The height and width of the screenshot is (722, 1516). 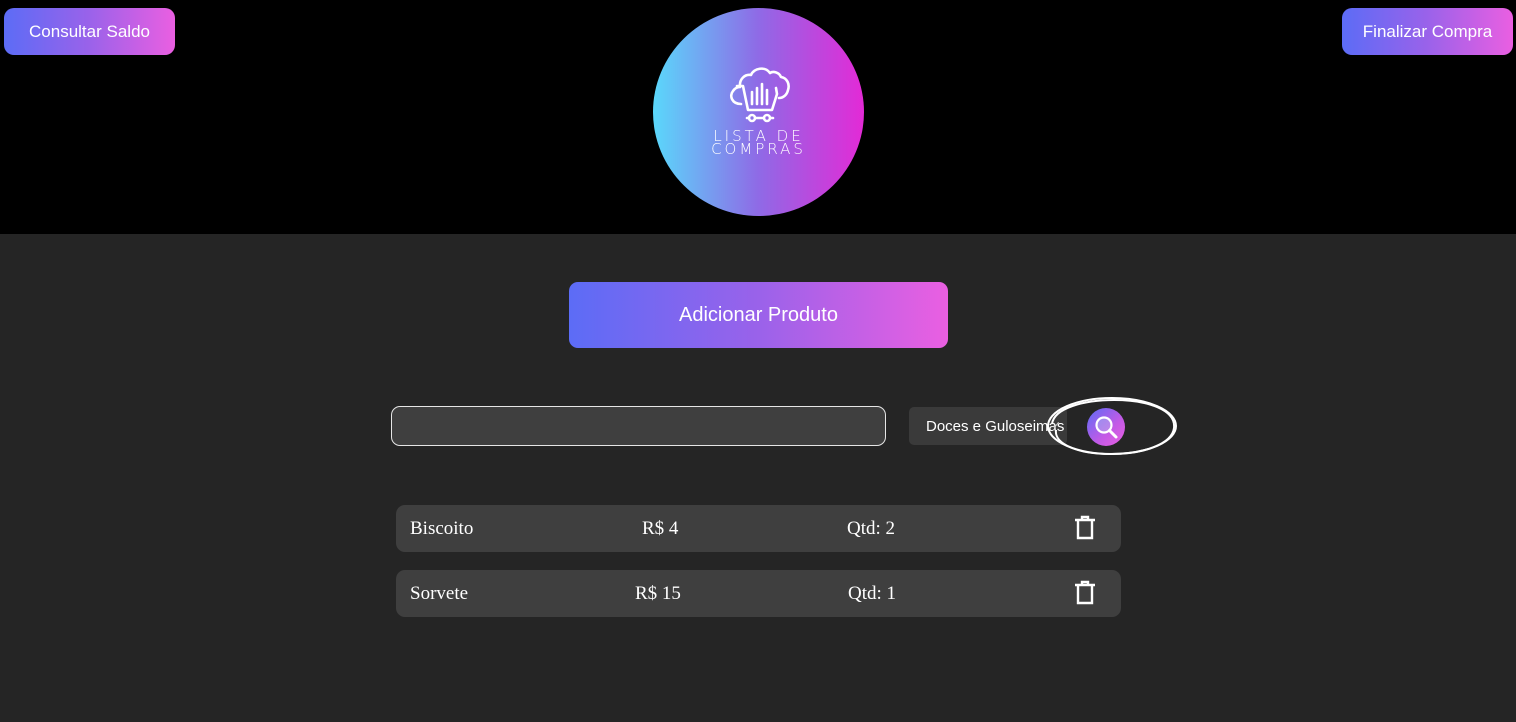 What do you see at coordinates (872, 593) in the screenshot?
I see `item-quantity: Qtd: 1` at bounding box center [872, 593].